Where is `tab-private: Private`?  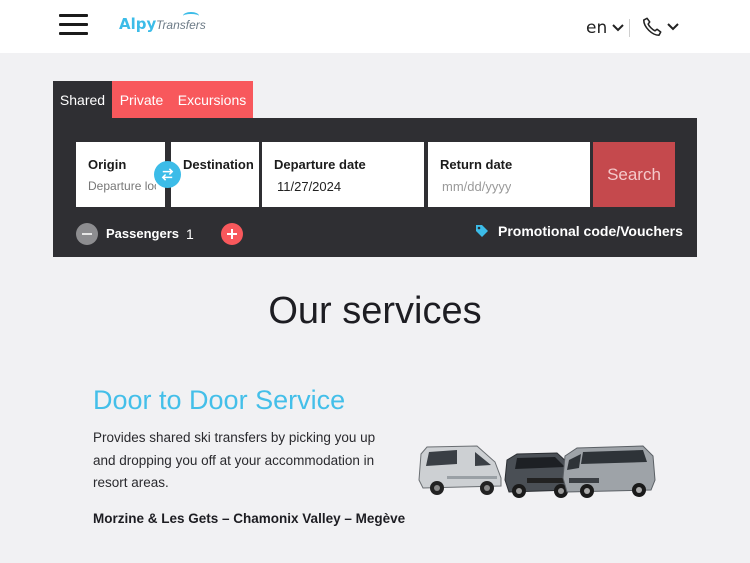
tab-private: Private is located at coordinates (141, 99).